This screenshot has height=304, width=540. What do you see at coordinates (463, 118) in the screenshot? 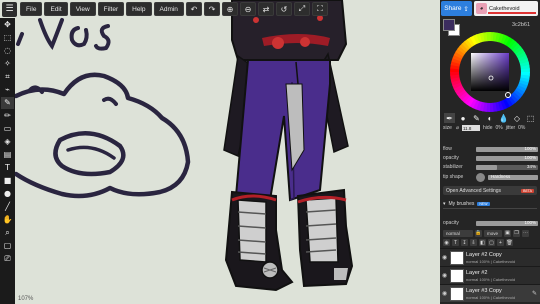
I see `brush-soft-icon: ●` at bounding box center [463, 118].